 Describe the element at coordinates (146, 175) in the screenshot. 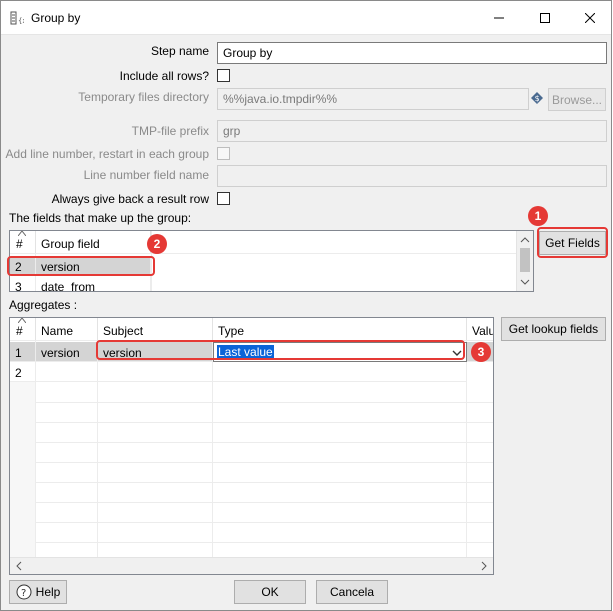

I see `line-number-field-label: Line number field name` at that location.